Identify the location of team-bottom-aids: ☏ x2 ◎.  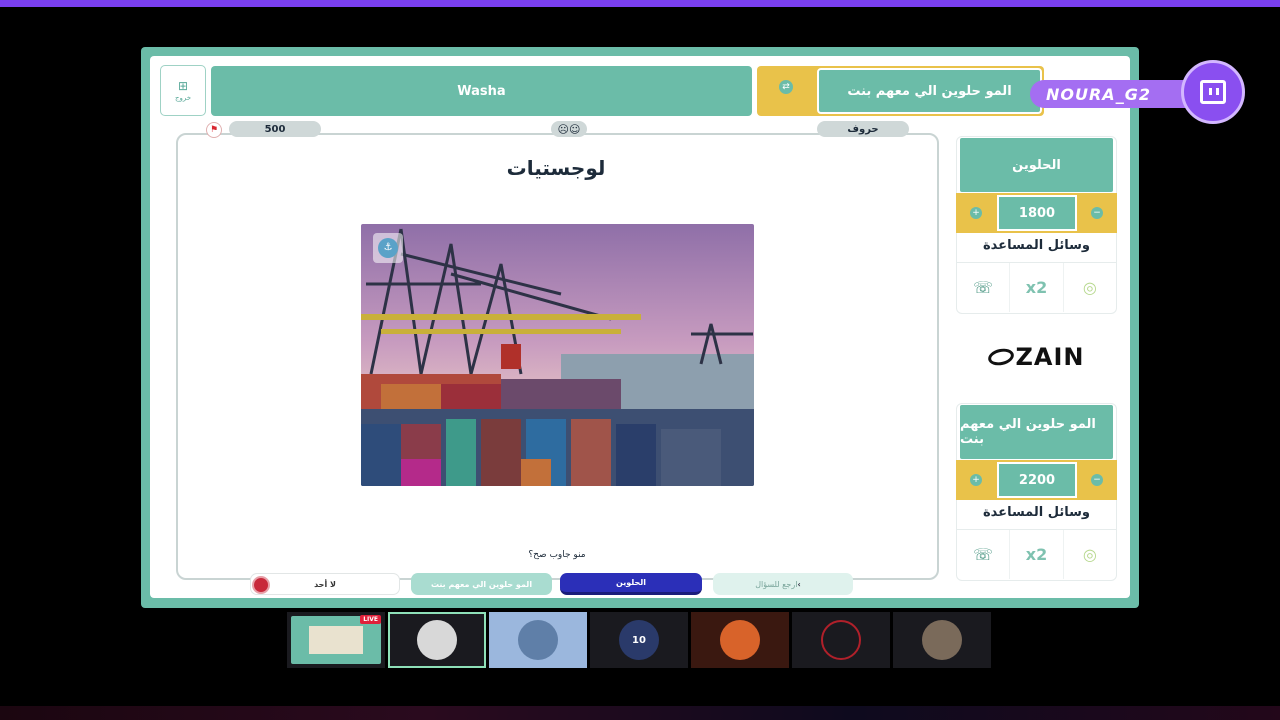
(1036, 554).